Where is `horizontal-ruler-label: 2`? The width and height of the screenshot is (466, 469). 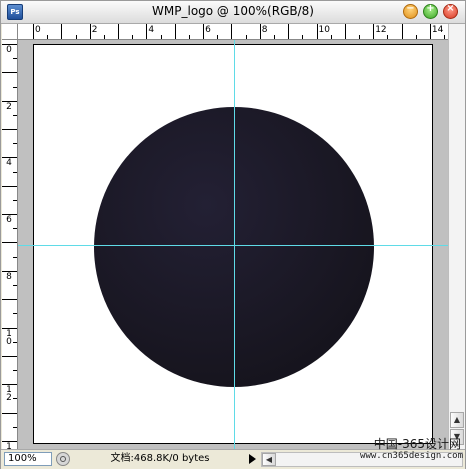 horizontal-ruler-label: 2 is located at coordinates (94, 30).